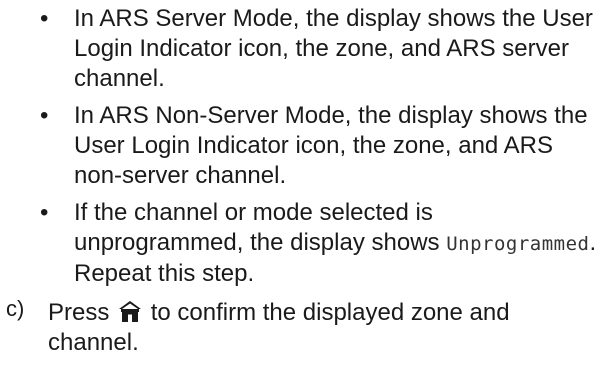 The height and width of the screenshot is (368, 603). Describe the element at coordinates (15, 308) in the screenshot. I see `step-marker: c)` at that location.